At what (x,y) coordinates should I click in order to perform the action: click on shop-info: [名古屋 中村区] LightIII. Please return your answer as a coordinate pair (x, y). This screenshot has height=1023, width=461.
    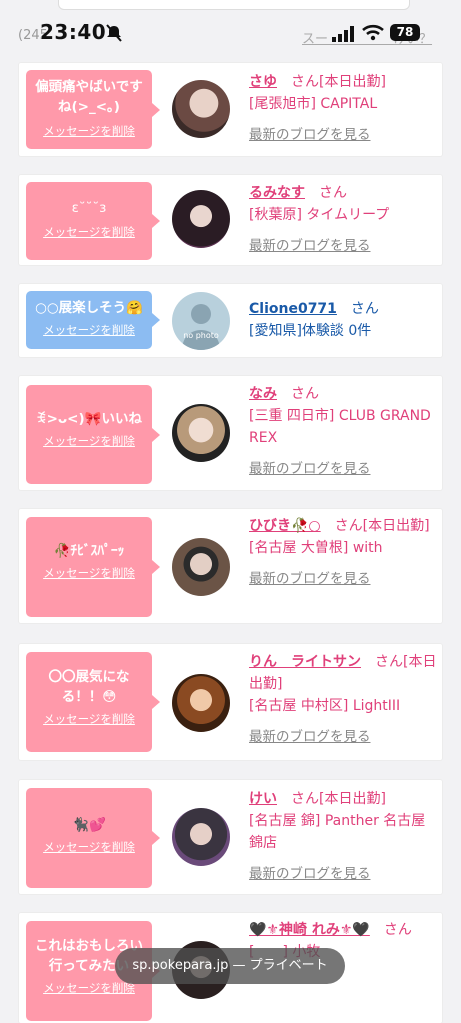
    Looking at the image, I should click on (325, 706).